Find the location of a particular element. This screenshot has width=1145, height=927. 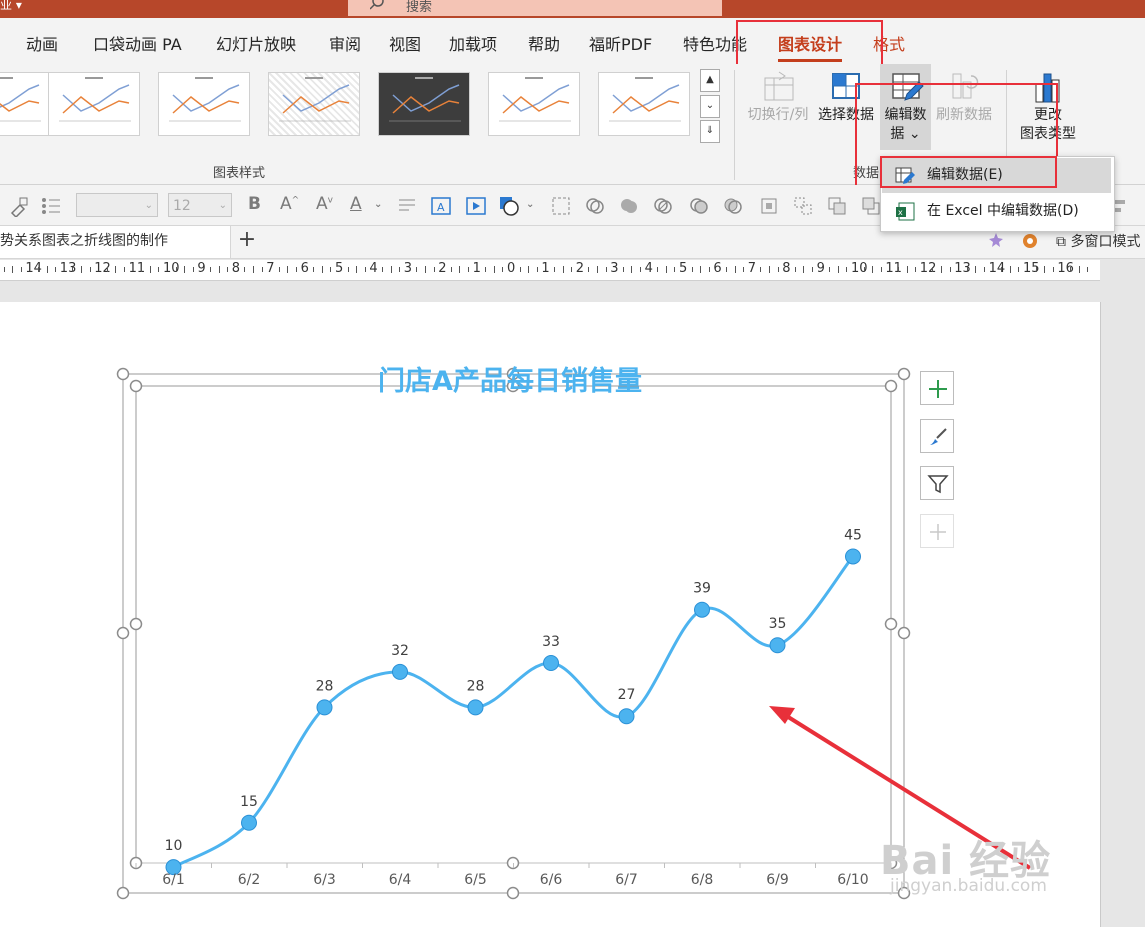

edit-data-button: 编辑数 据 ⌄ is located at coordinates (905, 107).